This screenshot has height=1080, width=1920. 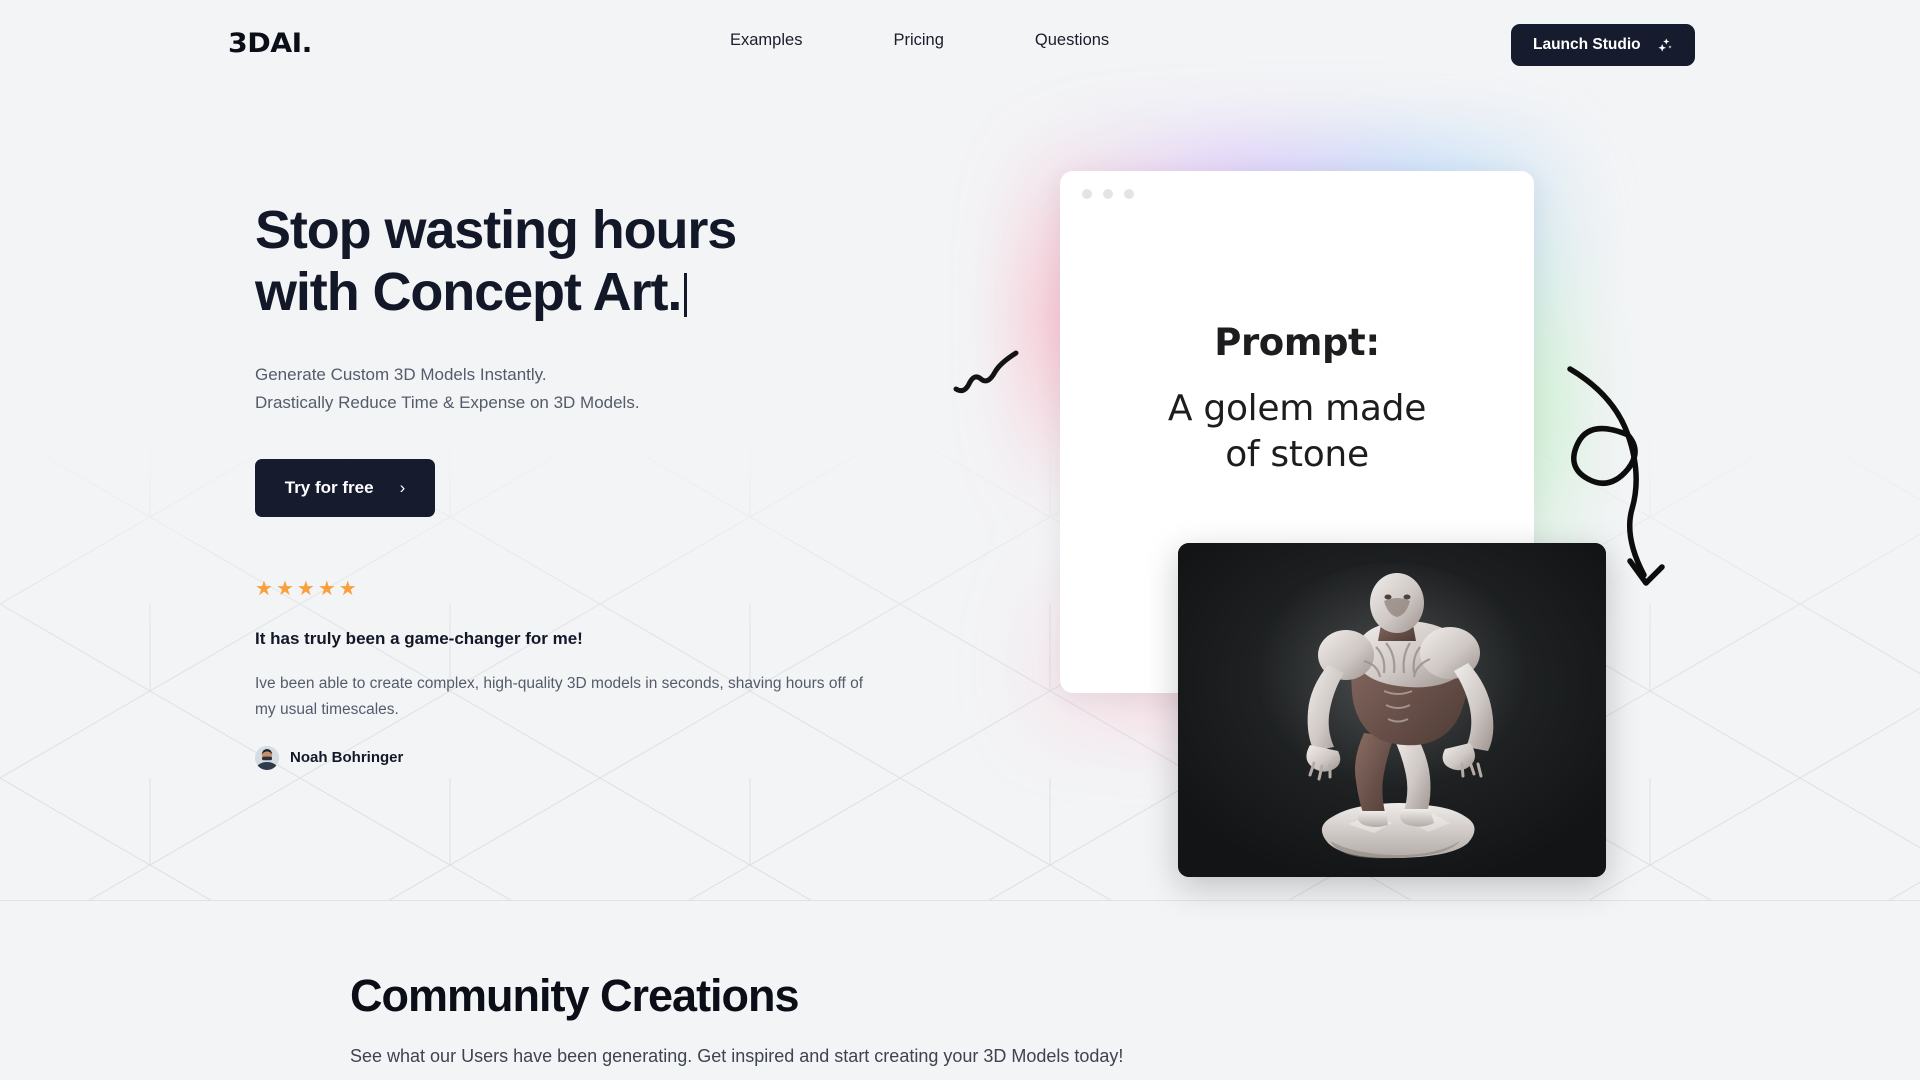 I want to click on launch-studio-button: Launch Studio, so click(x=1603, y=45).